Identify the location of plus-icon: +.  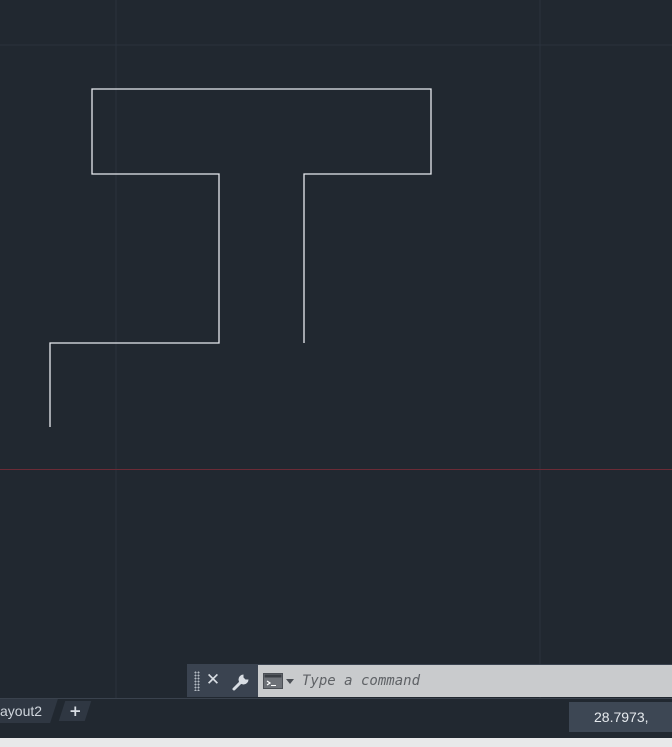
(75, 711).